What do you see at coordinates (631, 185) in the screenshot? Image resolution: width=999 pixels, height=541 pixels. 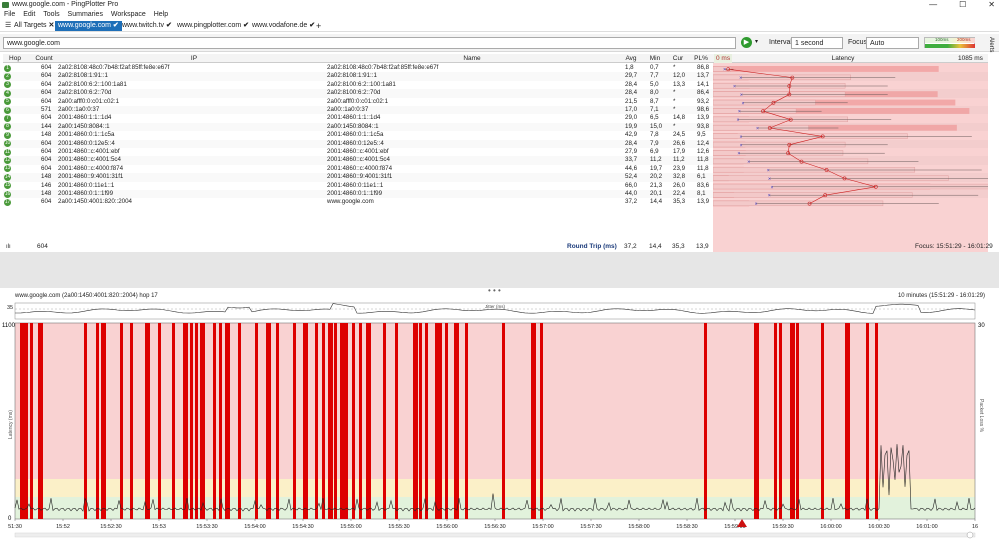 I see `hop-avg: 66,0` at bounding box center [631, 185].